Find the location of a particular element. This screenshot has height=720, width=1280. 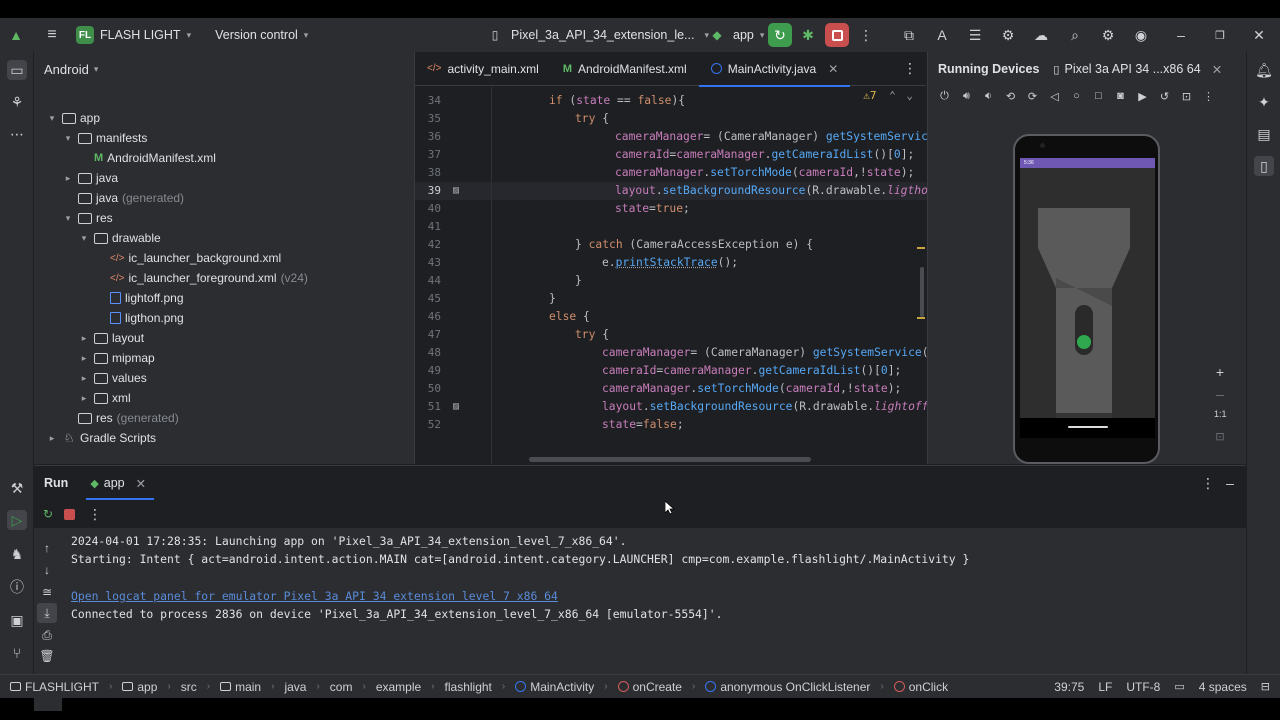

volume-down-icon: 🔉︎ is located at coordinates (988, 96).